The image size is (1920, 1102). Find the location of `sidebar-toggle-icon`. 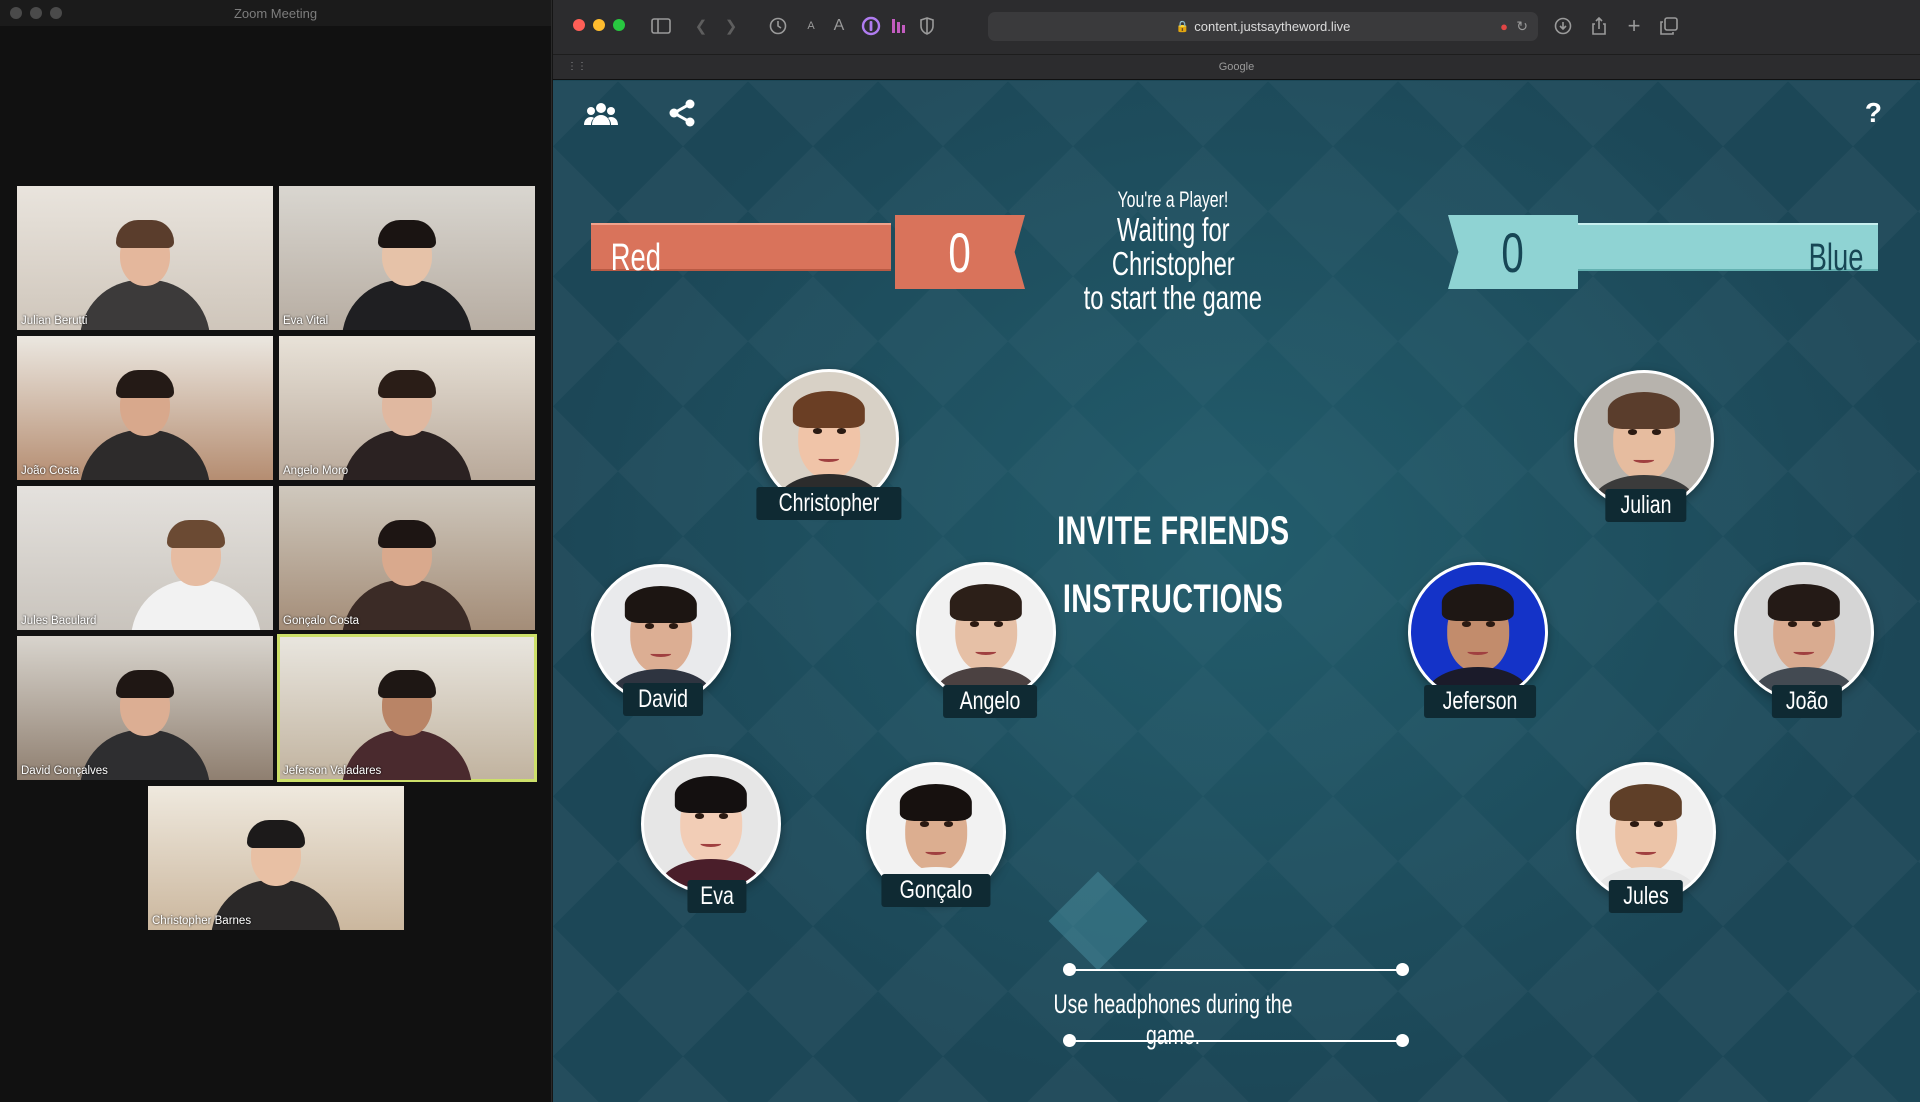

sidebar-toggle-icon is located at coordinates (661, 26).